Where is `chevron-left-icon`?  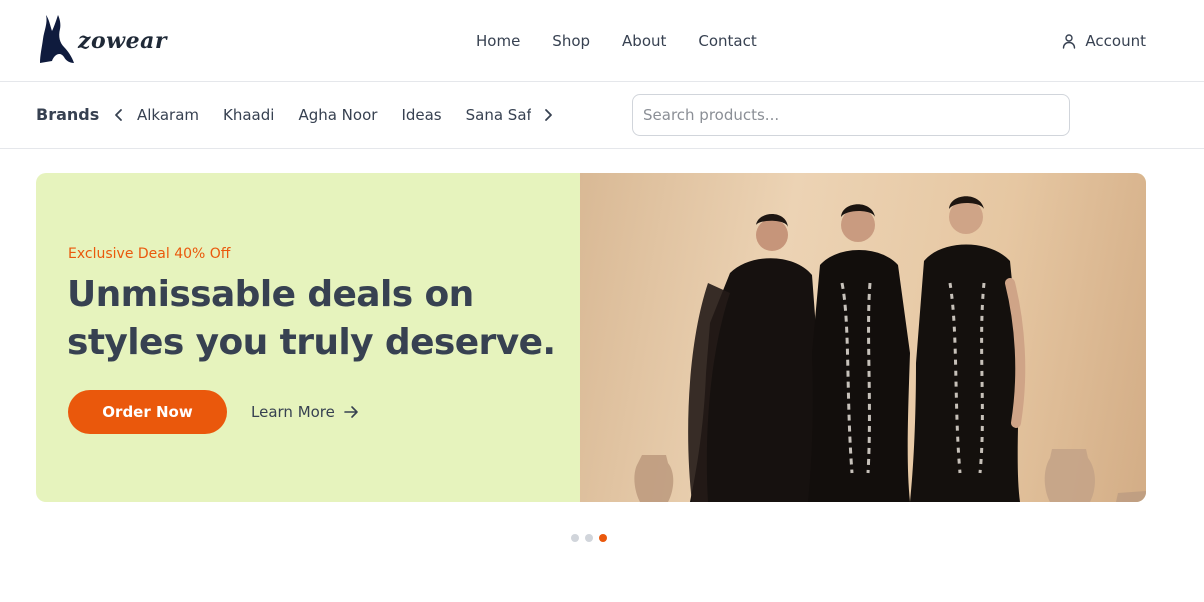
chevron-left-icon is located at coordinates (118, 115).